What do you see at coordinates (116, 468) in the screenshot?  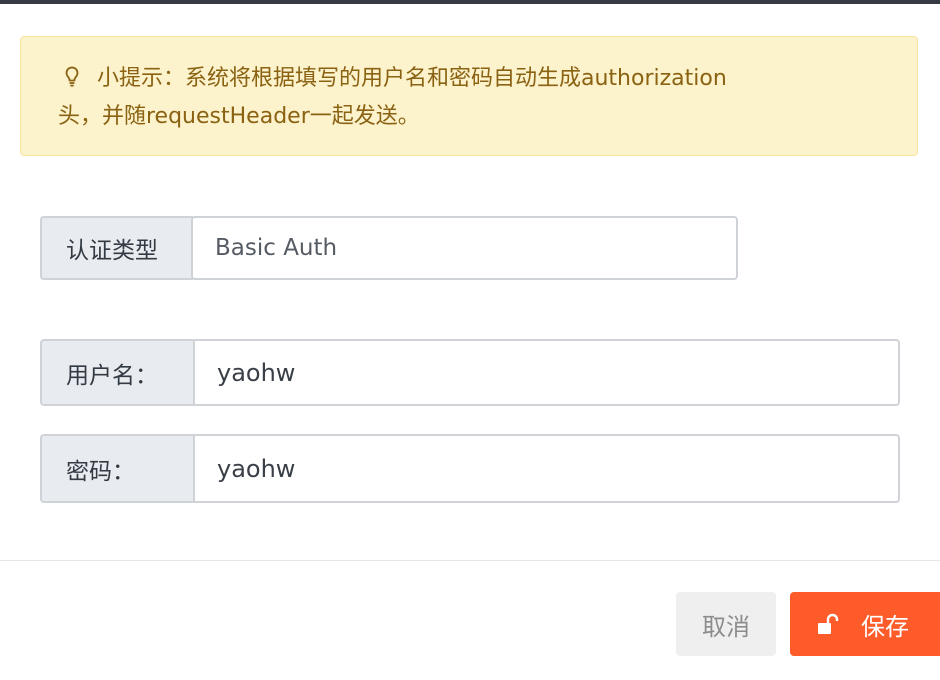 I see `password-label: 密码：` at bounding box center [116, 468].